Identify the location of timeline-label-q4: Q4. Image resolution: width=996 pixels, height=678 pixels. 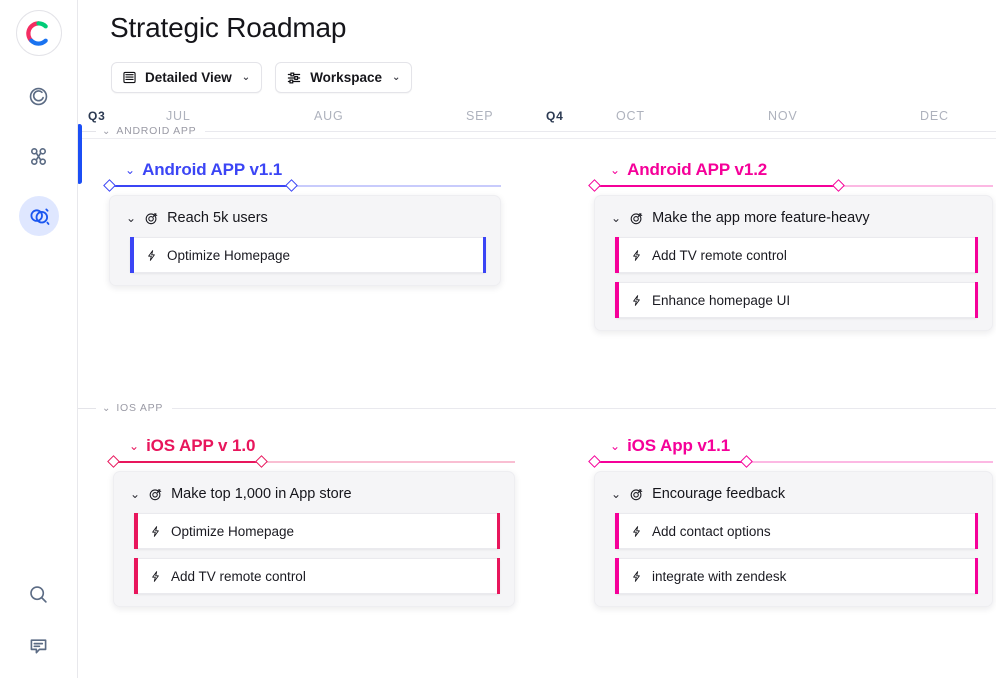
(555, 116).